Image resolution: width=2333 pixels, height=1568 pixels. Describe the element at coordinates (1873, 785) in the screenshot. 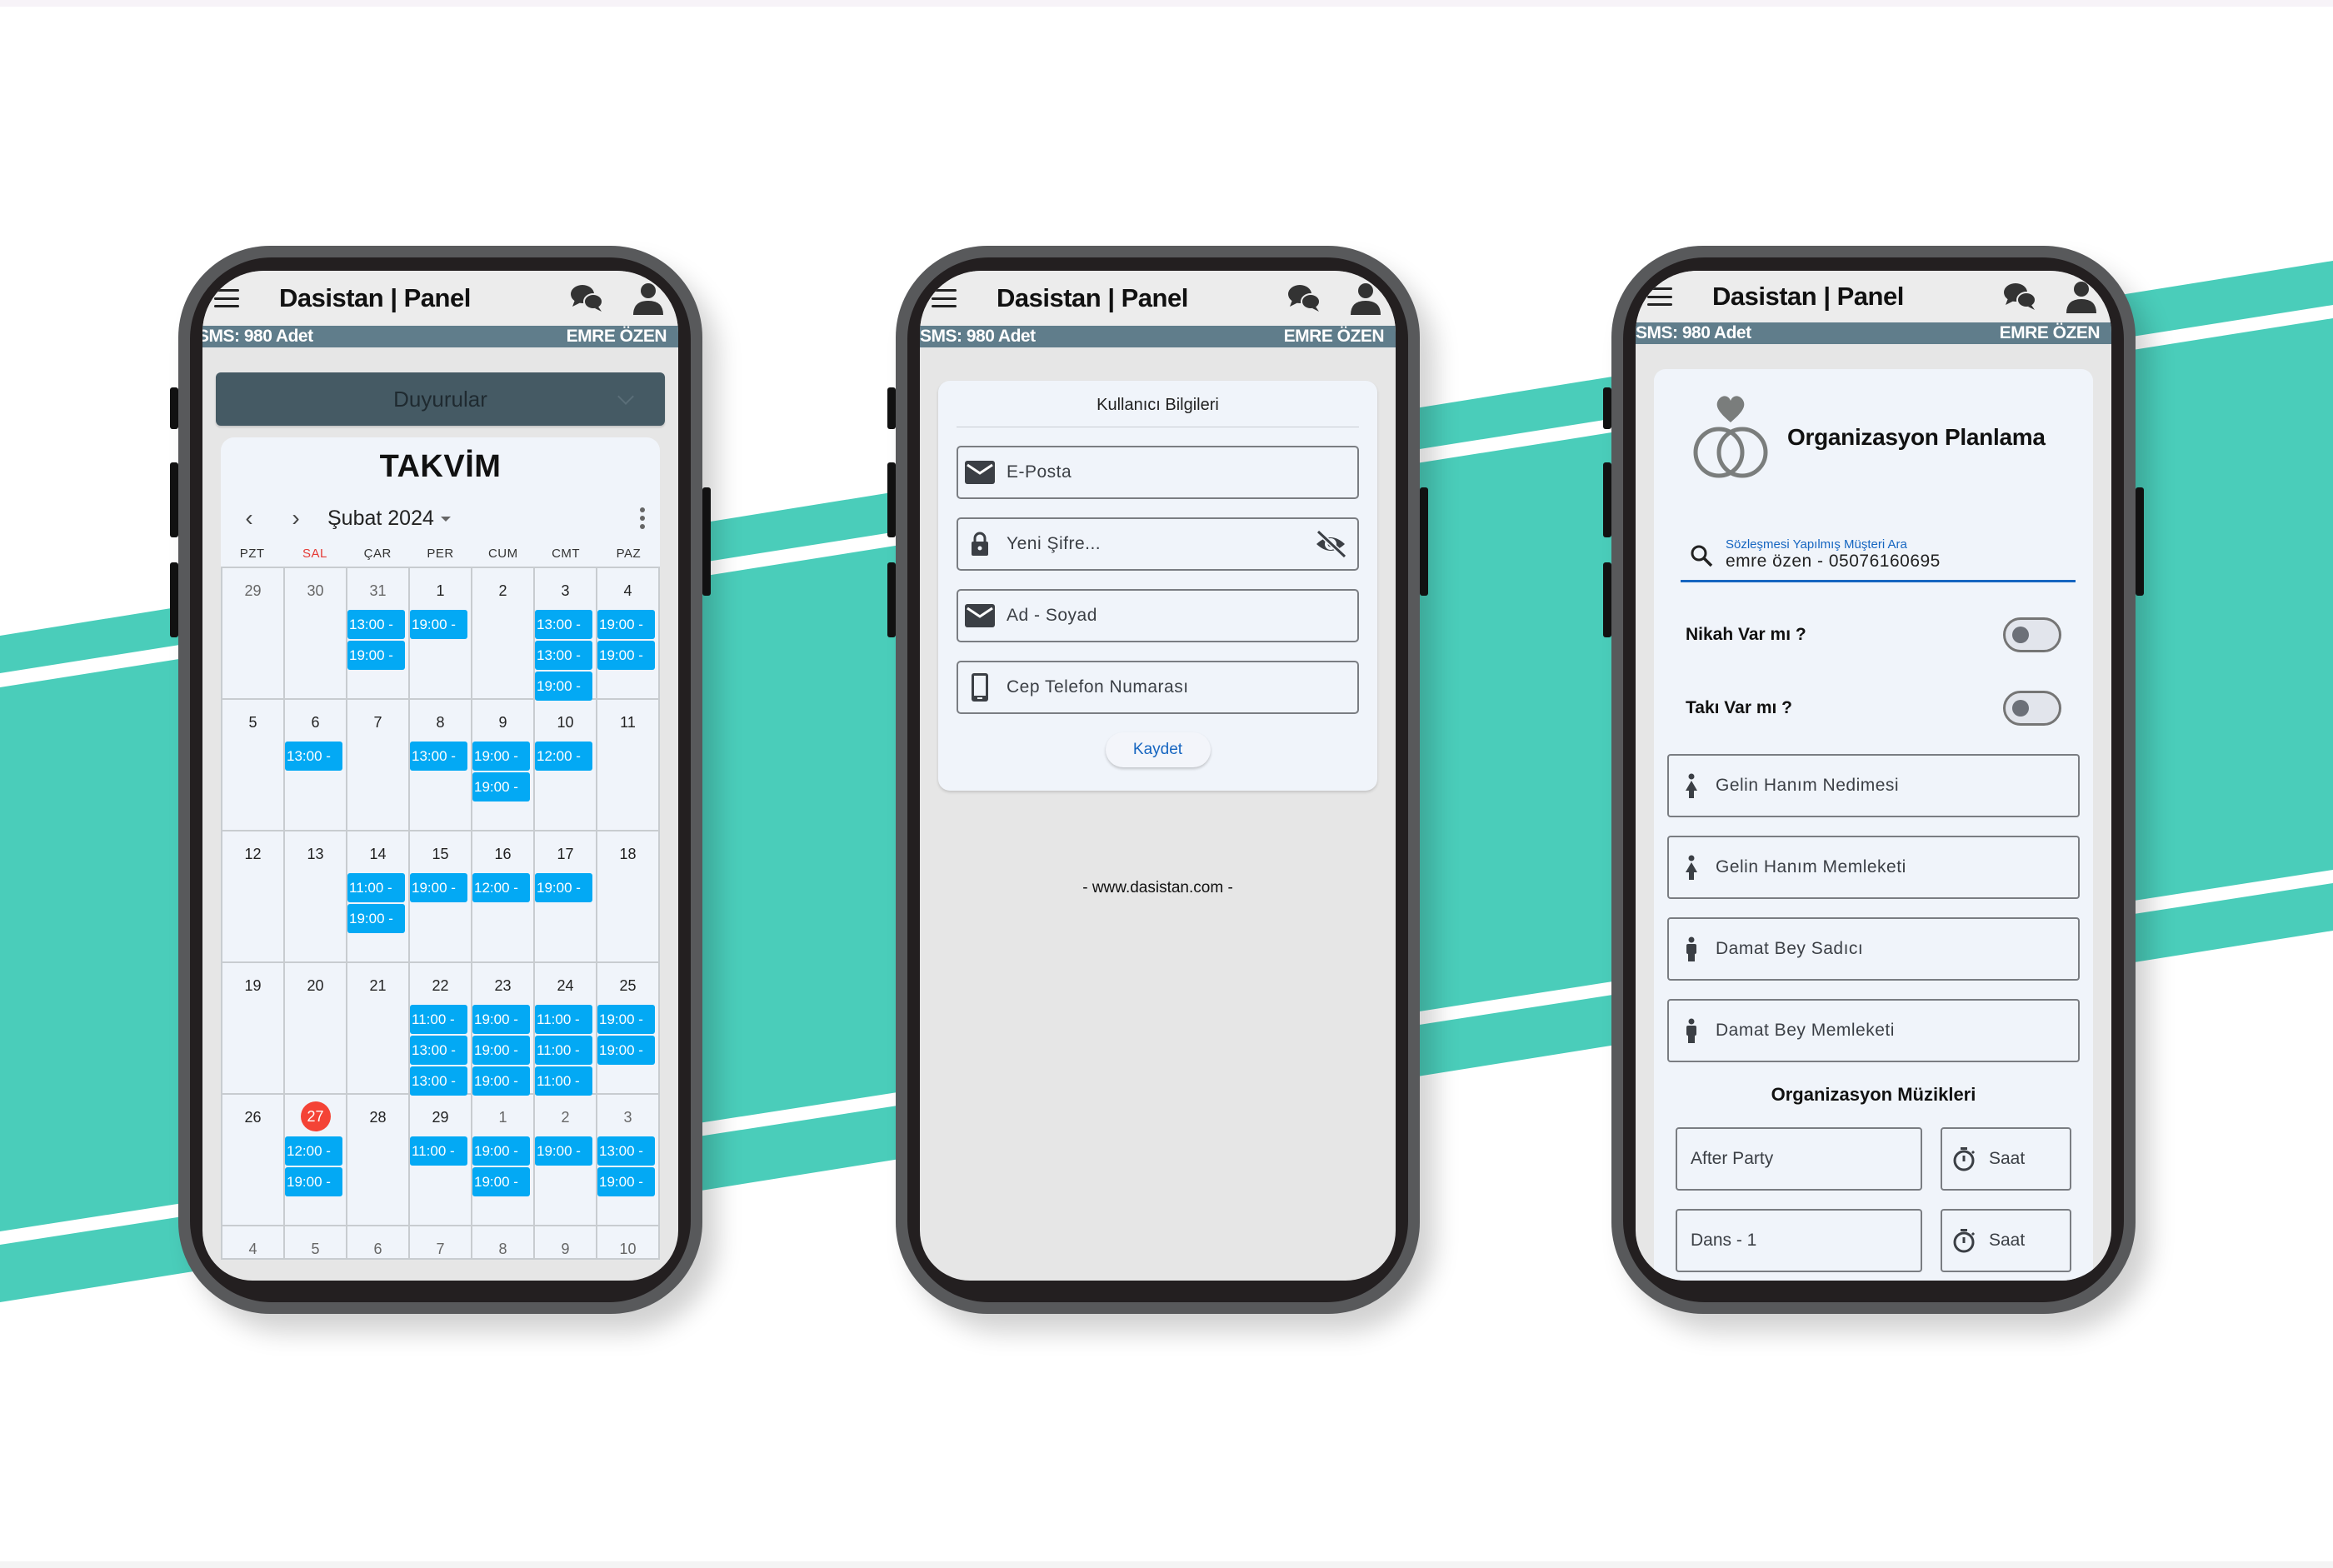

I see `bridesmaid-field: Gelin Hanım Nedimesi` at that location.